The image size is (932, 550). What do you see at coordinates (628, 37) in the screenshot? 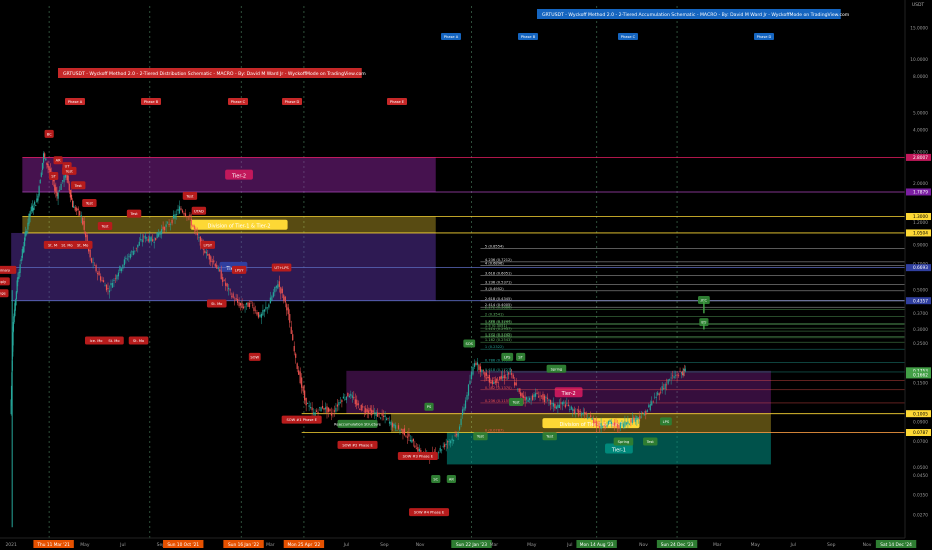
I see `acc-phase-label: Phase C` at bounding box center [628, 37].